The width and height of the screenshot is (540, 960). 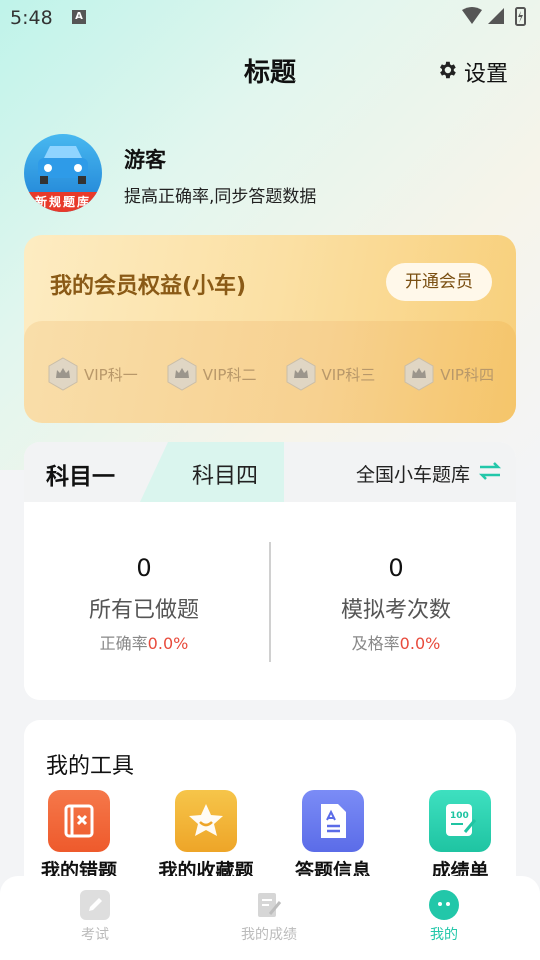 I want to click on pencil-icon, so click(x=95, y=905).